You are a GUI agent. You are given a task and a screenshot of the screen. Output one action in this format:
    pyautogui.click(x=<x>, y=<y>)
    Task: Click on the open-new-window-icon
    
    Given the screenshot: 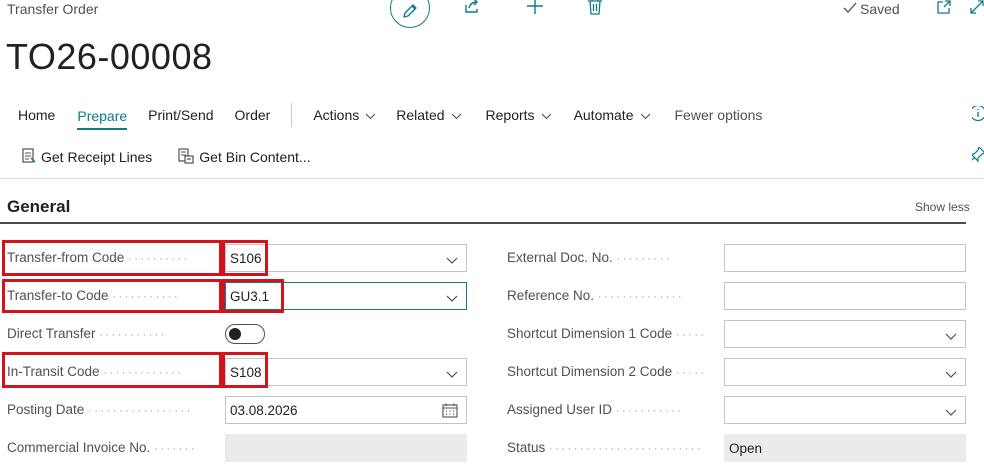 What is the action you would take?
    pyautogui.click(x=944, y=10)
    